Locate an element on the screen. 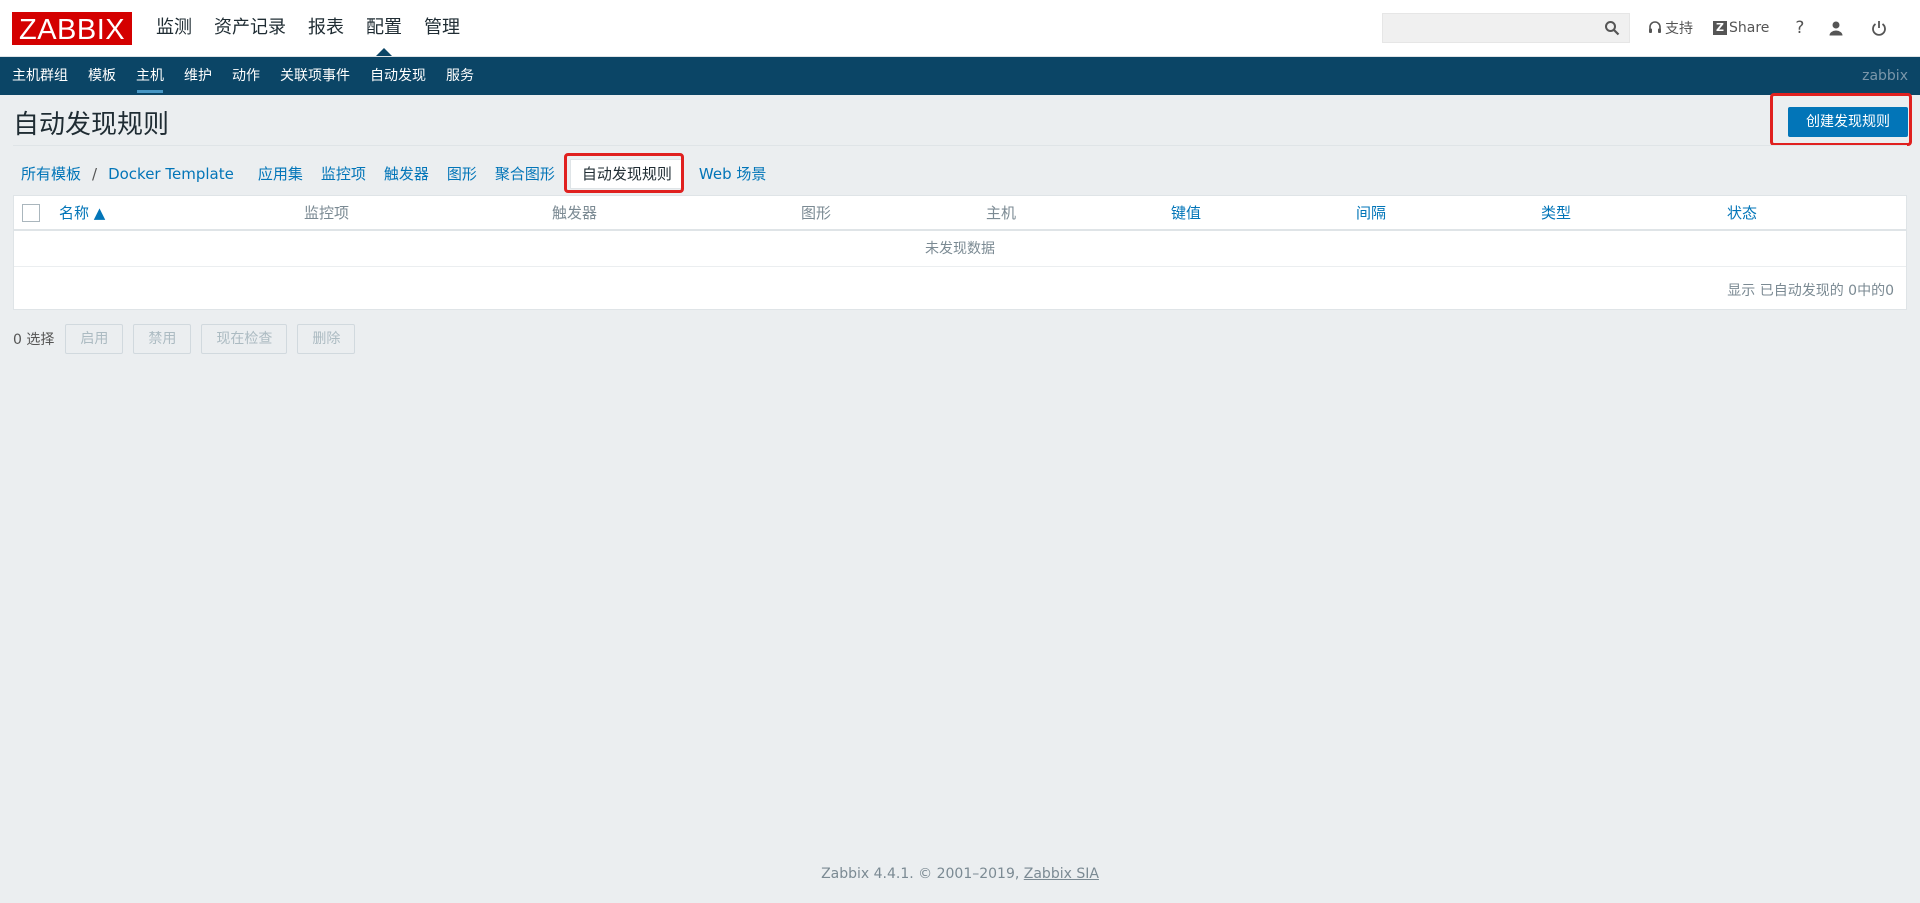  main-nav-inventory: 资产记录 is located at coordinates (250, 28).